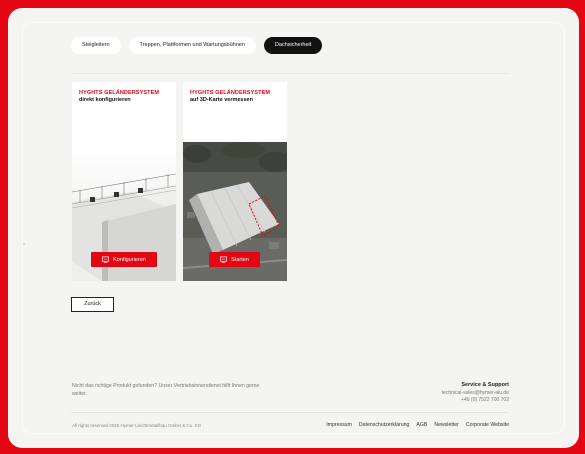 The width and height of the screenshot is (585, 454). I want to click on service-phone: +49 (0) 7522 700 702, so click(475, 401).